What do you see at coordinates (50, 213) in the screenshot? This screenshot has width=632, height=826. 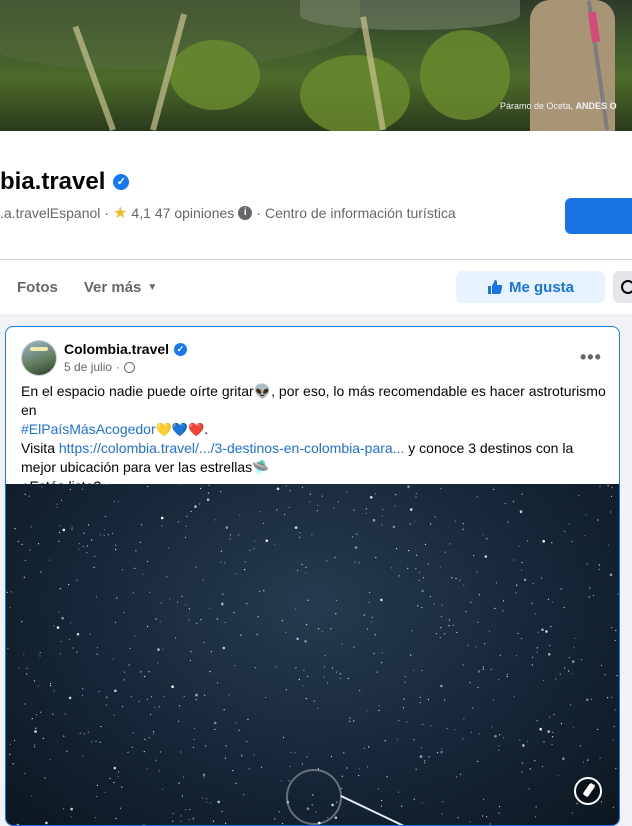 I see `page-username: .a.travelEspanol` at bounding box center [50, 213].